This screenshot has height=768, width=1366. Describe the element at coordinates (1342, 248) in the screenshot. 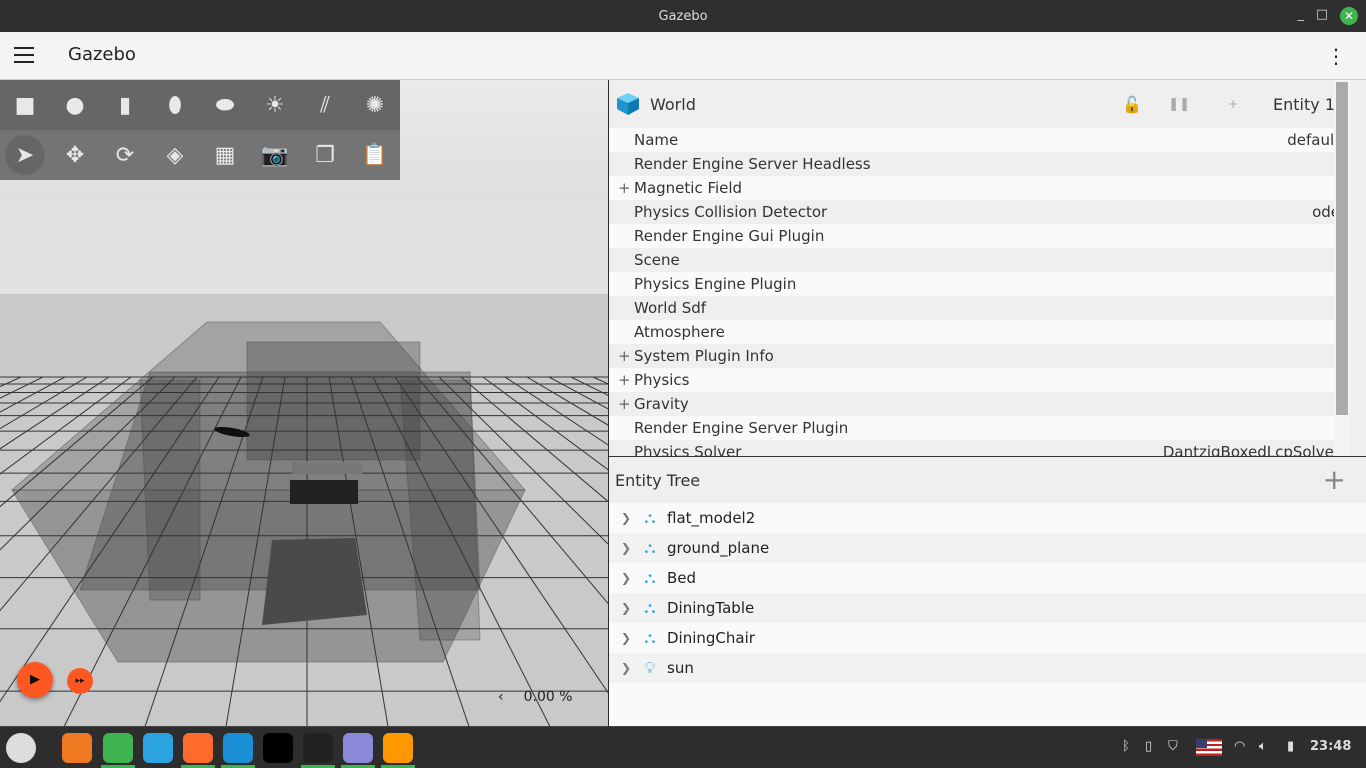

I see `scrollbar-thumb` at that location.